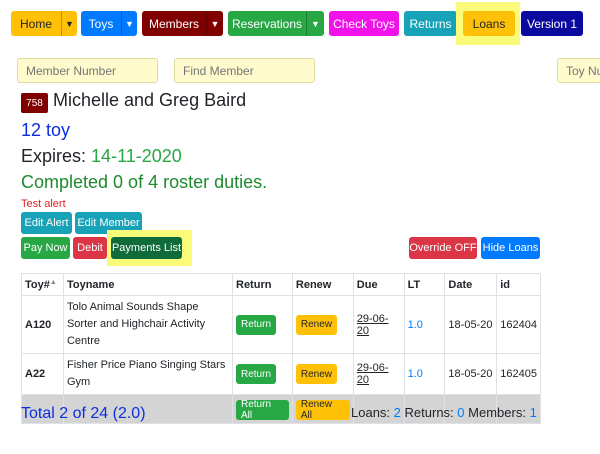  Describe the element at coordinates (460, 284) in the screenshot. I see `date-header-label: Date` at that location.